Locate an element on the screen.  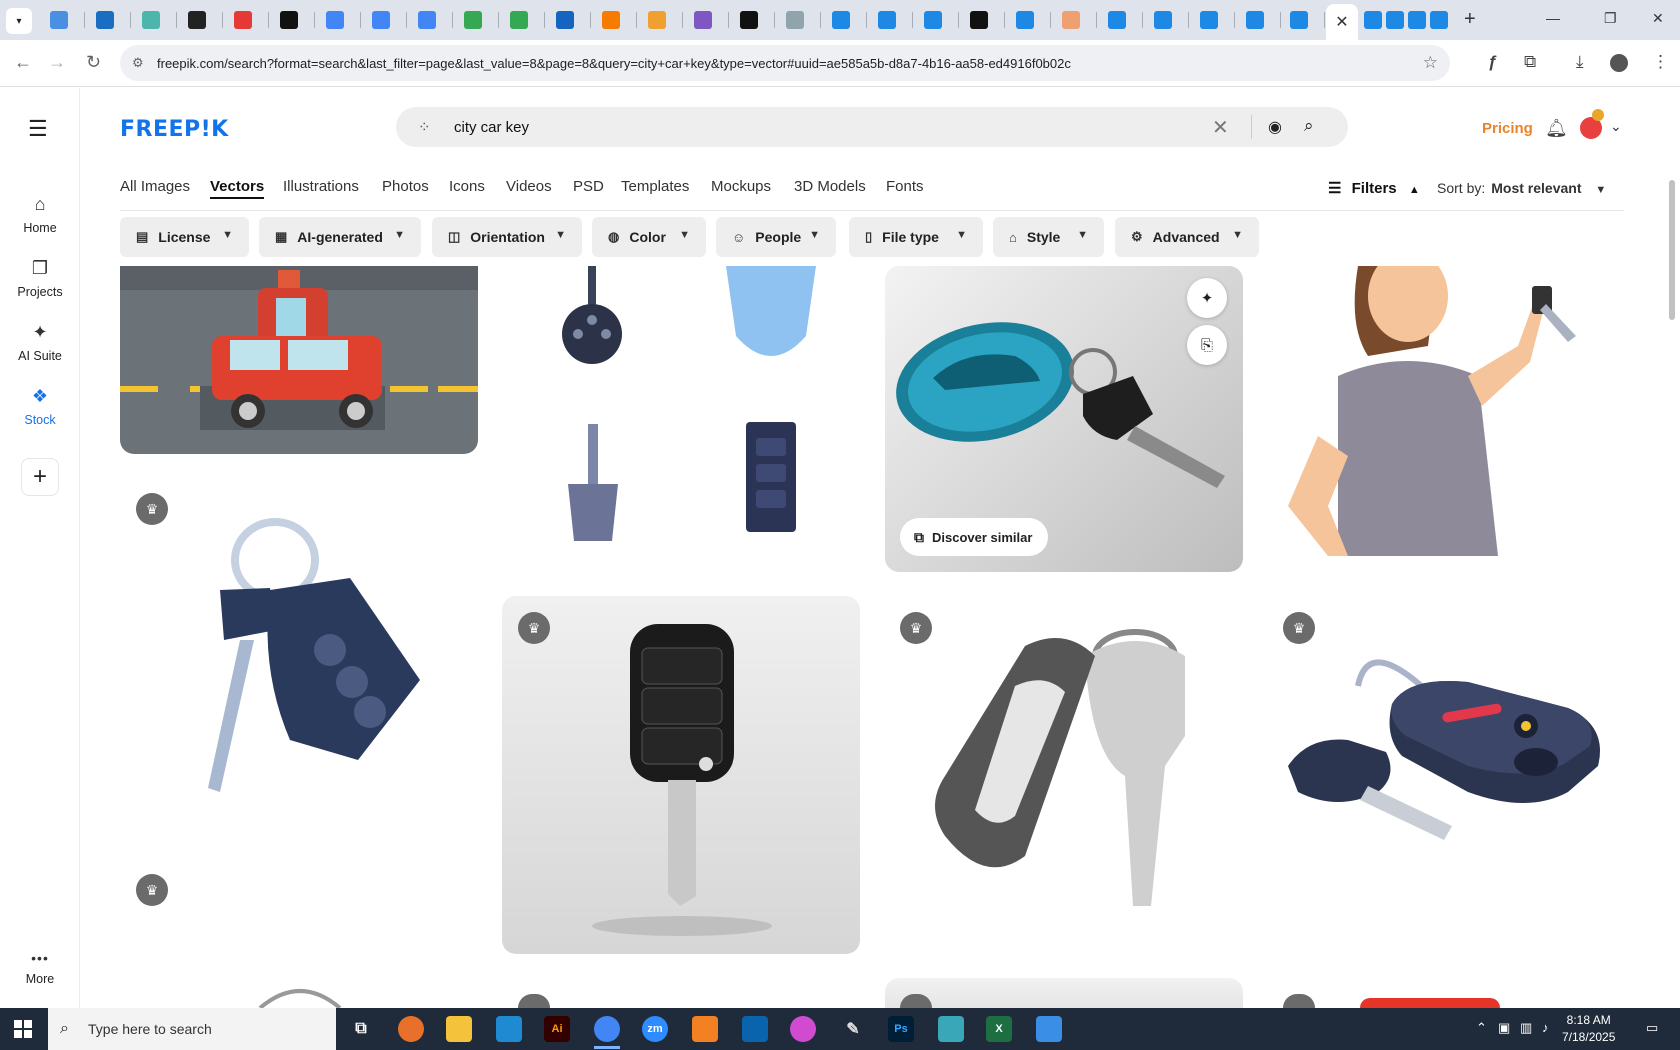
search-icon: ⌕ is located at coordinates (1309, 126).